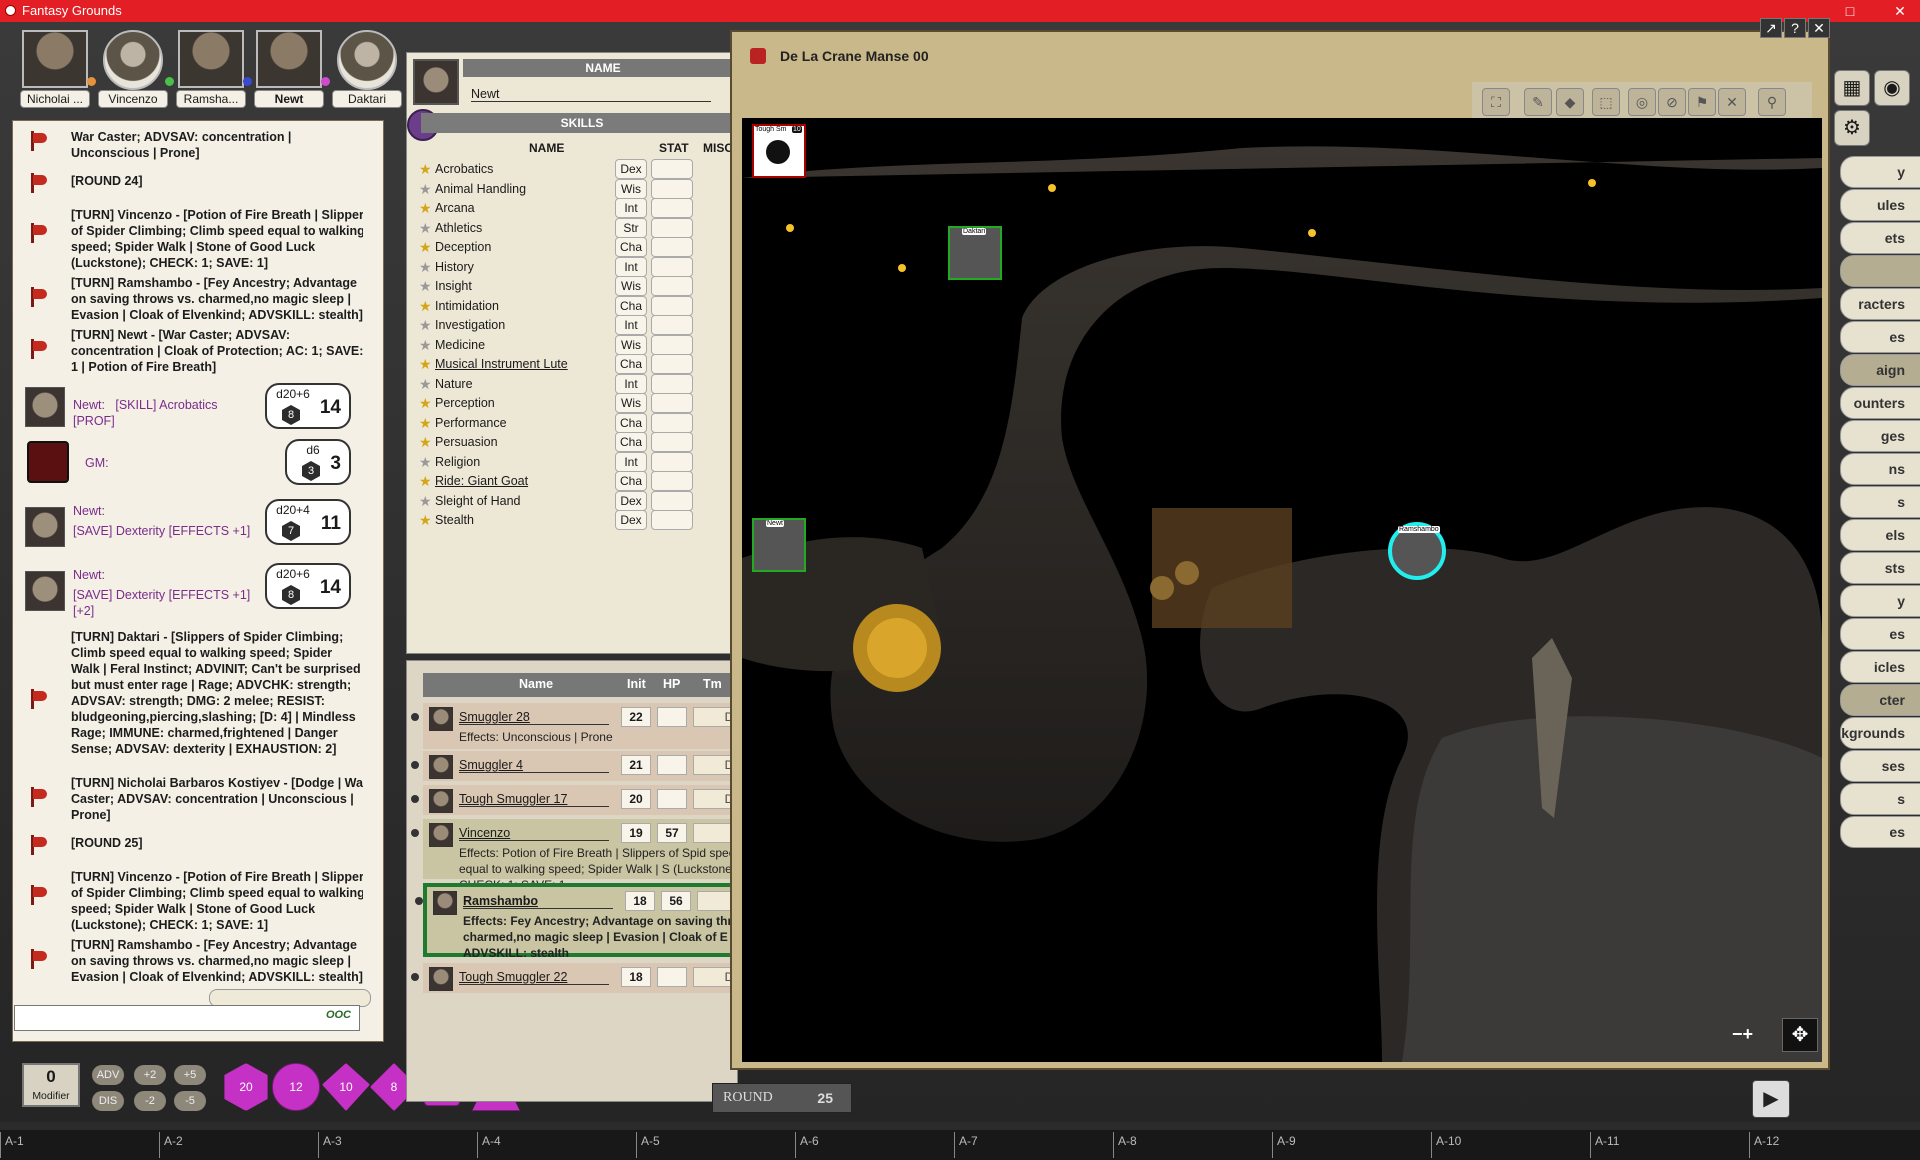  Describe the element at coordinates (1852, 128) in the screenshot. I see `settings-gear-icon: ⚙` at that location.